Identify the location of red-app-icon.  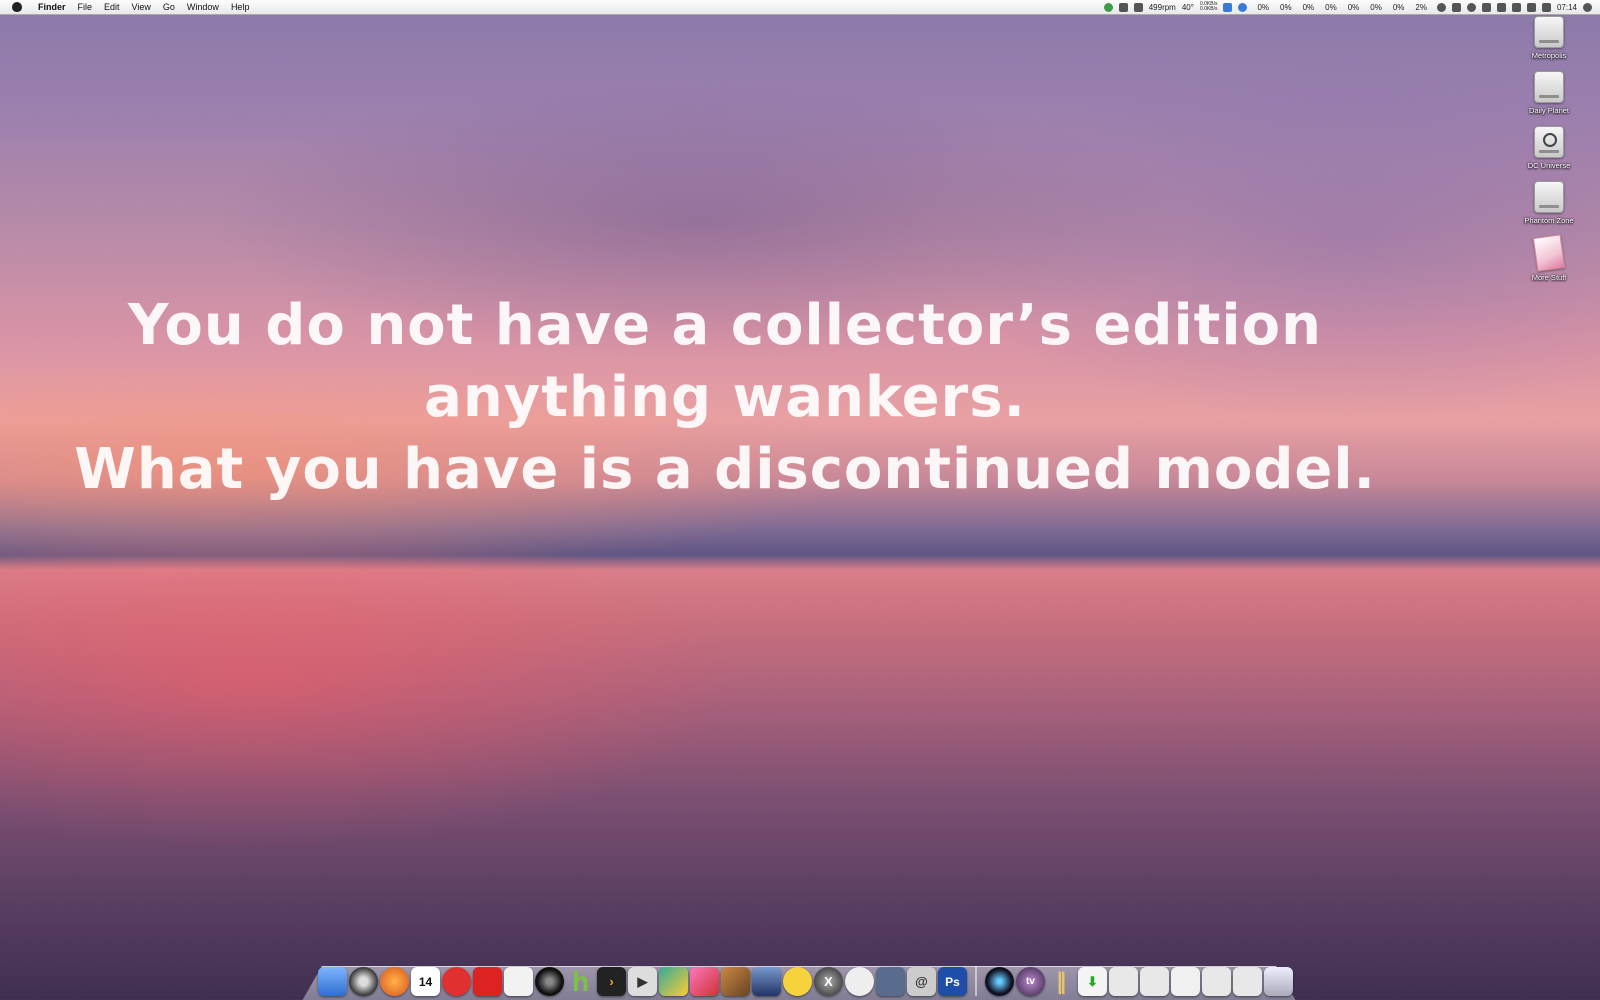
(487, 981).